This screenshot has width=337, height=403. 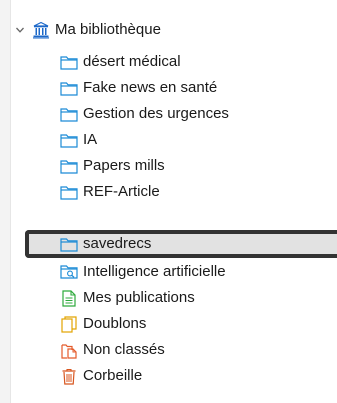 I want to click on duplicates-label: Doublons, so click(x=115, y=323).